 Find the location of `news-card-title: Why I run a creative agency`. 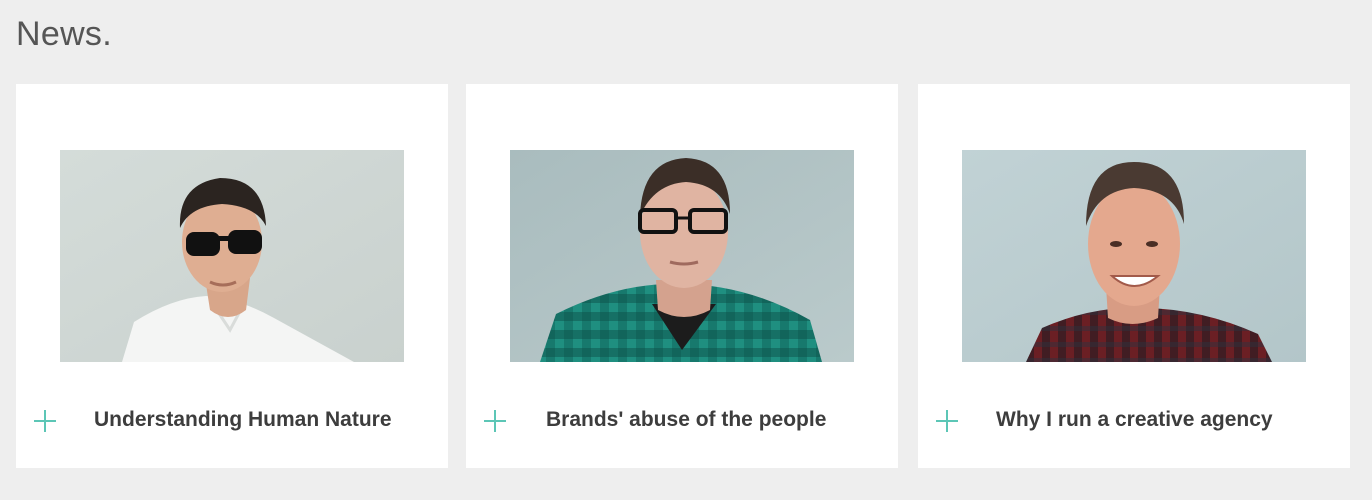

news-card-title: Why I run a creative agency is located at coordinates (1134, 420).